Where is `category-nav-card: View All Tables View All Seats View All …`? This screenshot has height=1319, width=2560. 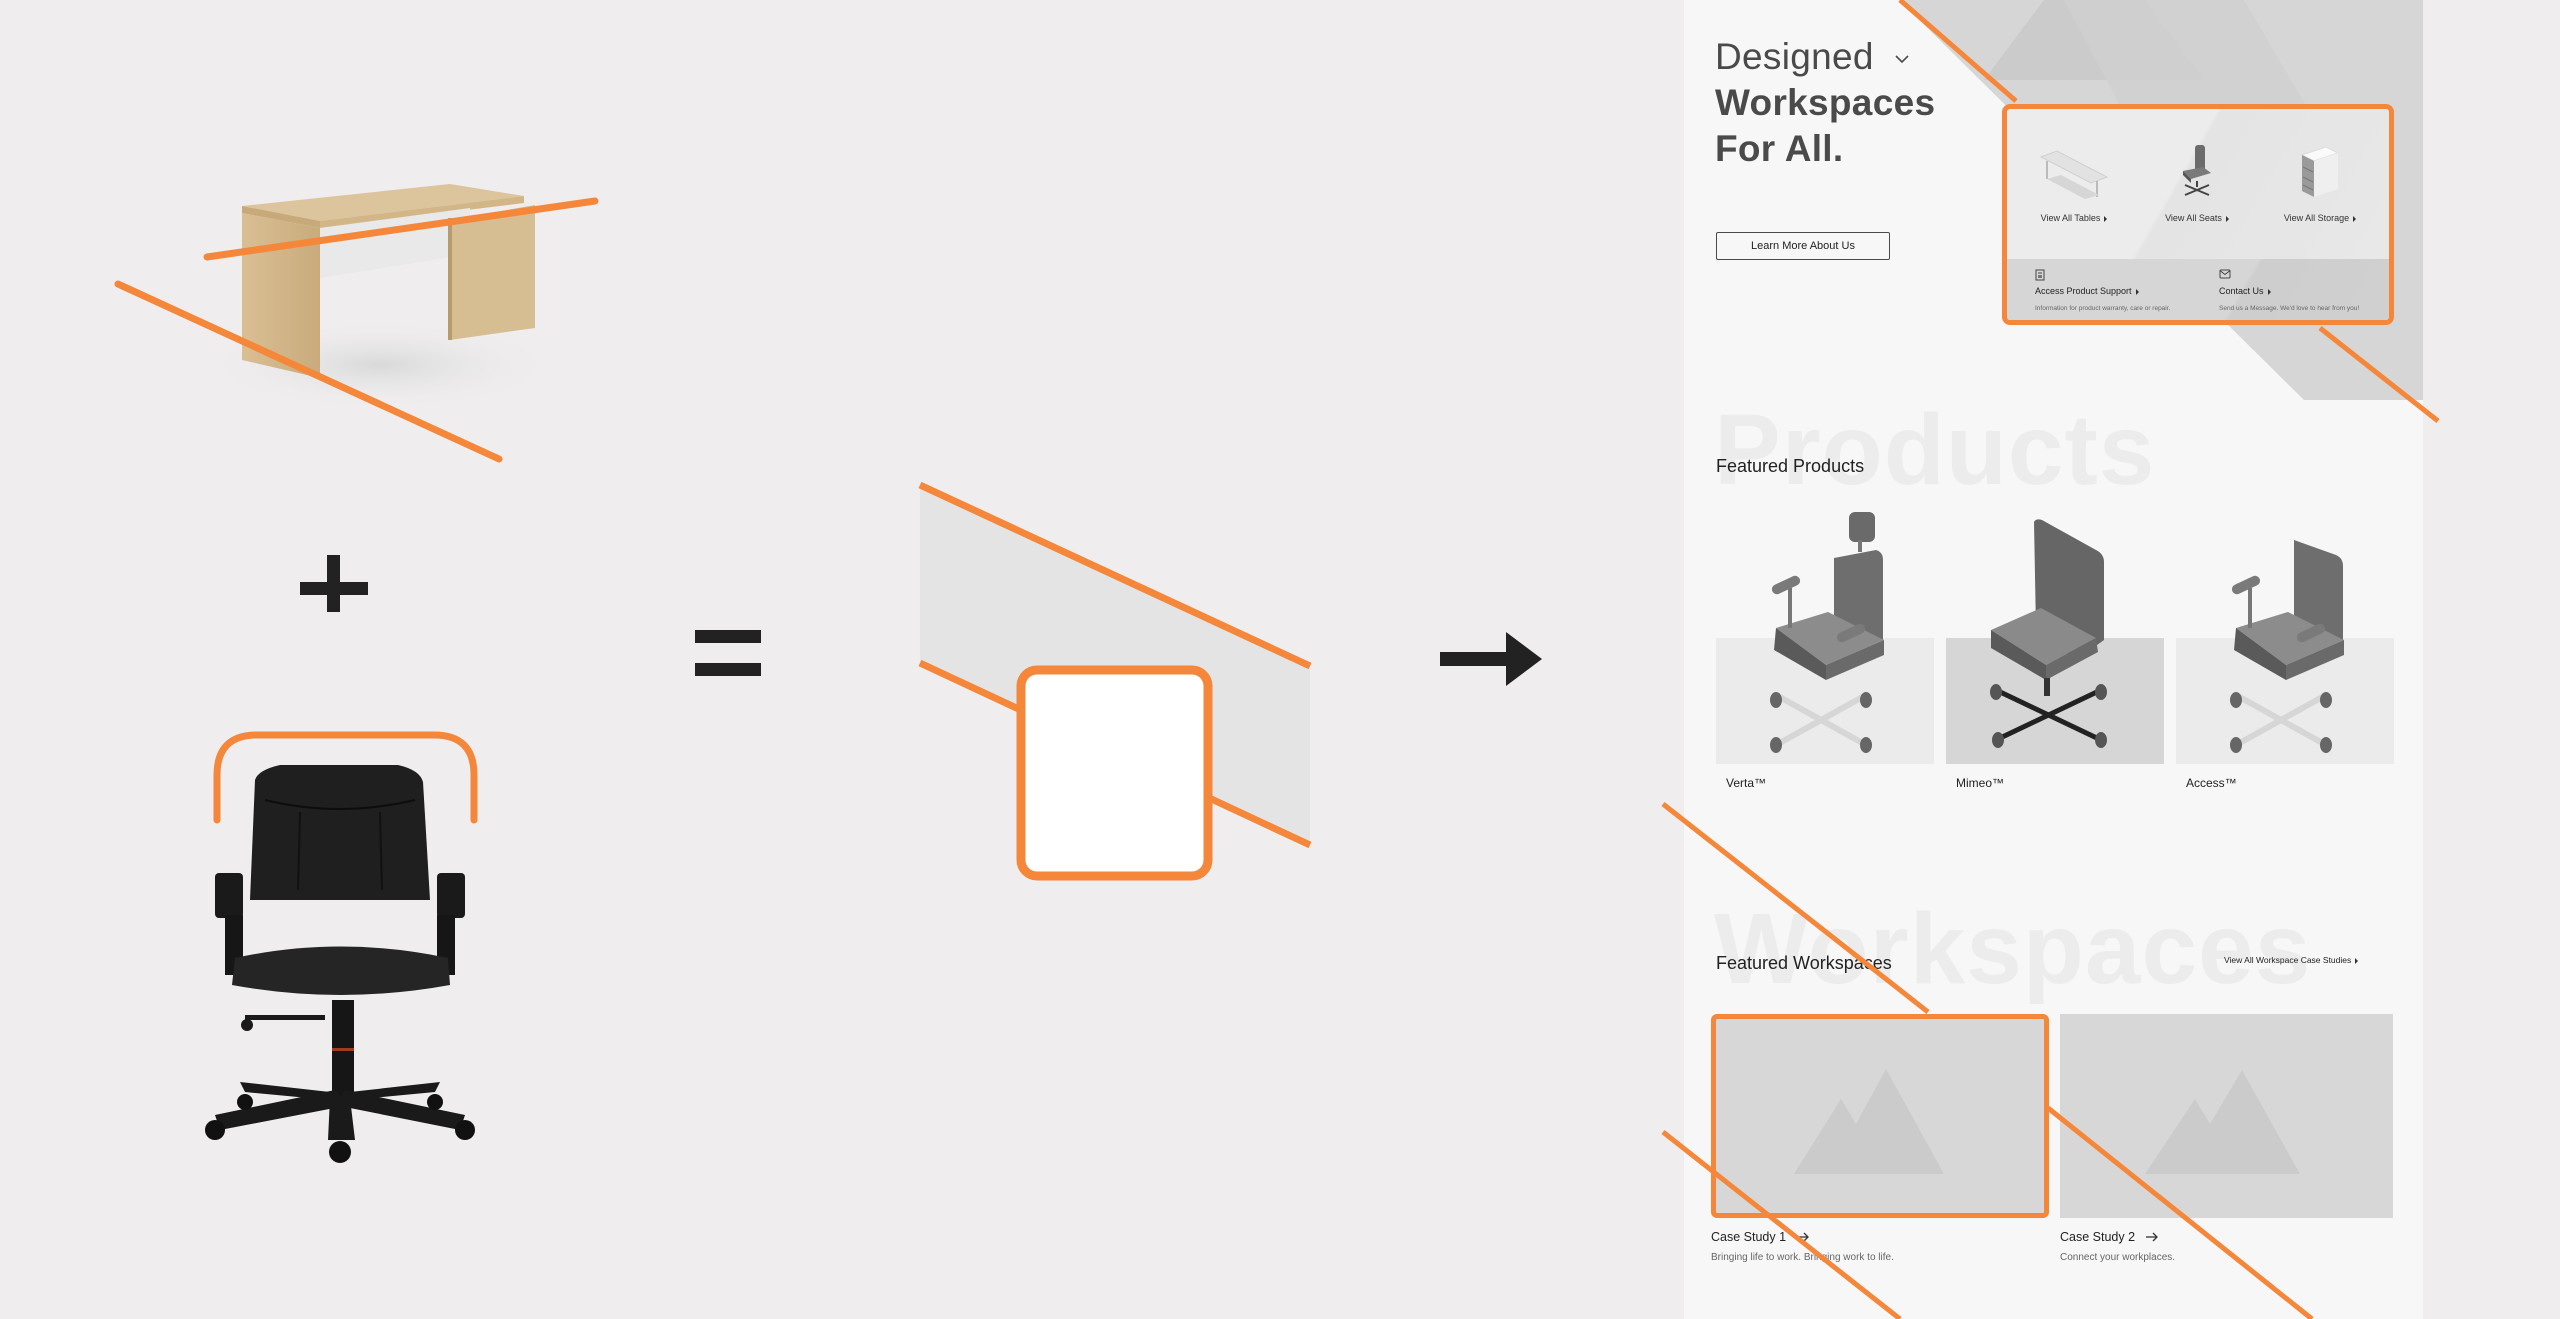
category-nav-card: View All Tables View All Seats View All … is located at coordinates (2198, 214).